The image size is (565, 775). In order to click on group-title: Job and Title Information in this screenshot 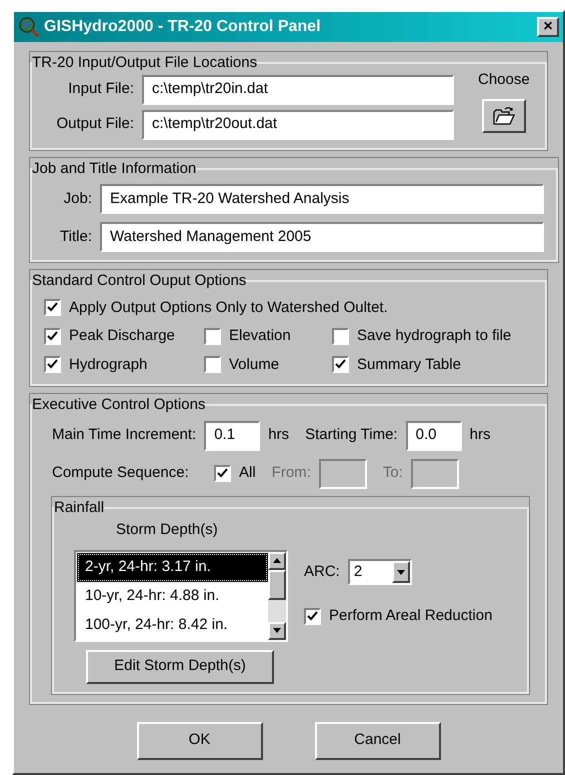, I will do `click(114, 168)`.